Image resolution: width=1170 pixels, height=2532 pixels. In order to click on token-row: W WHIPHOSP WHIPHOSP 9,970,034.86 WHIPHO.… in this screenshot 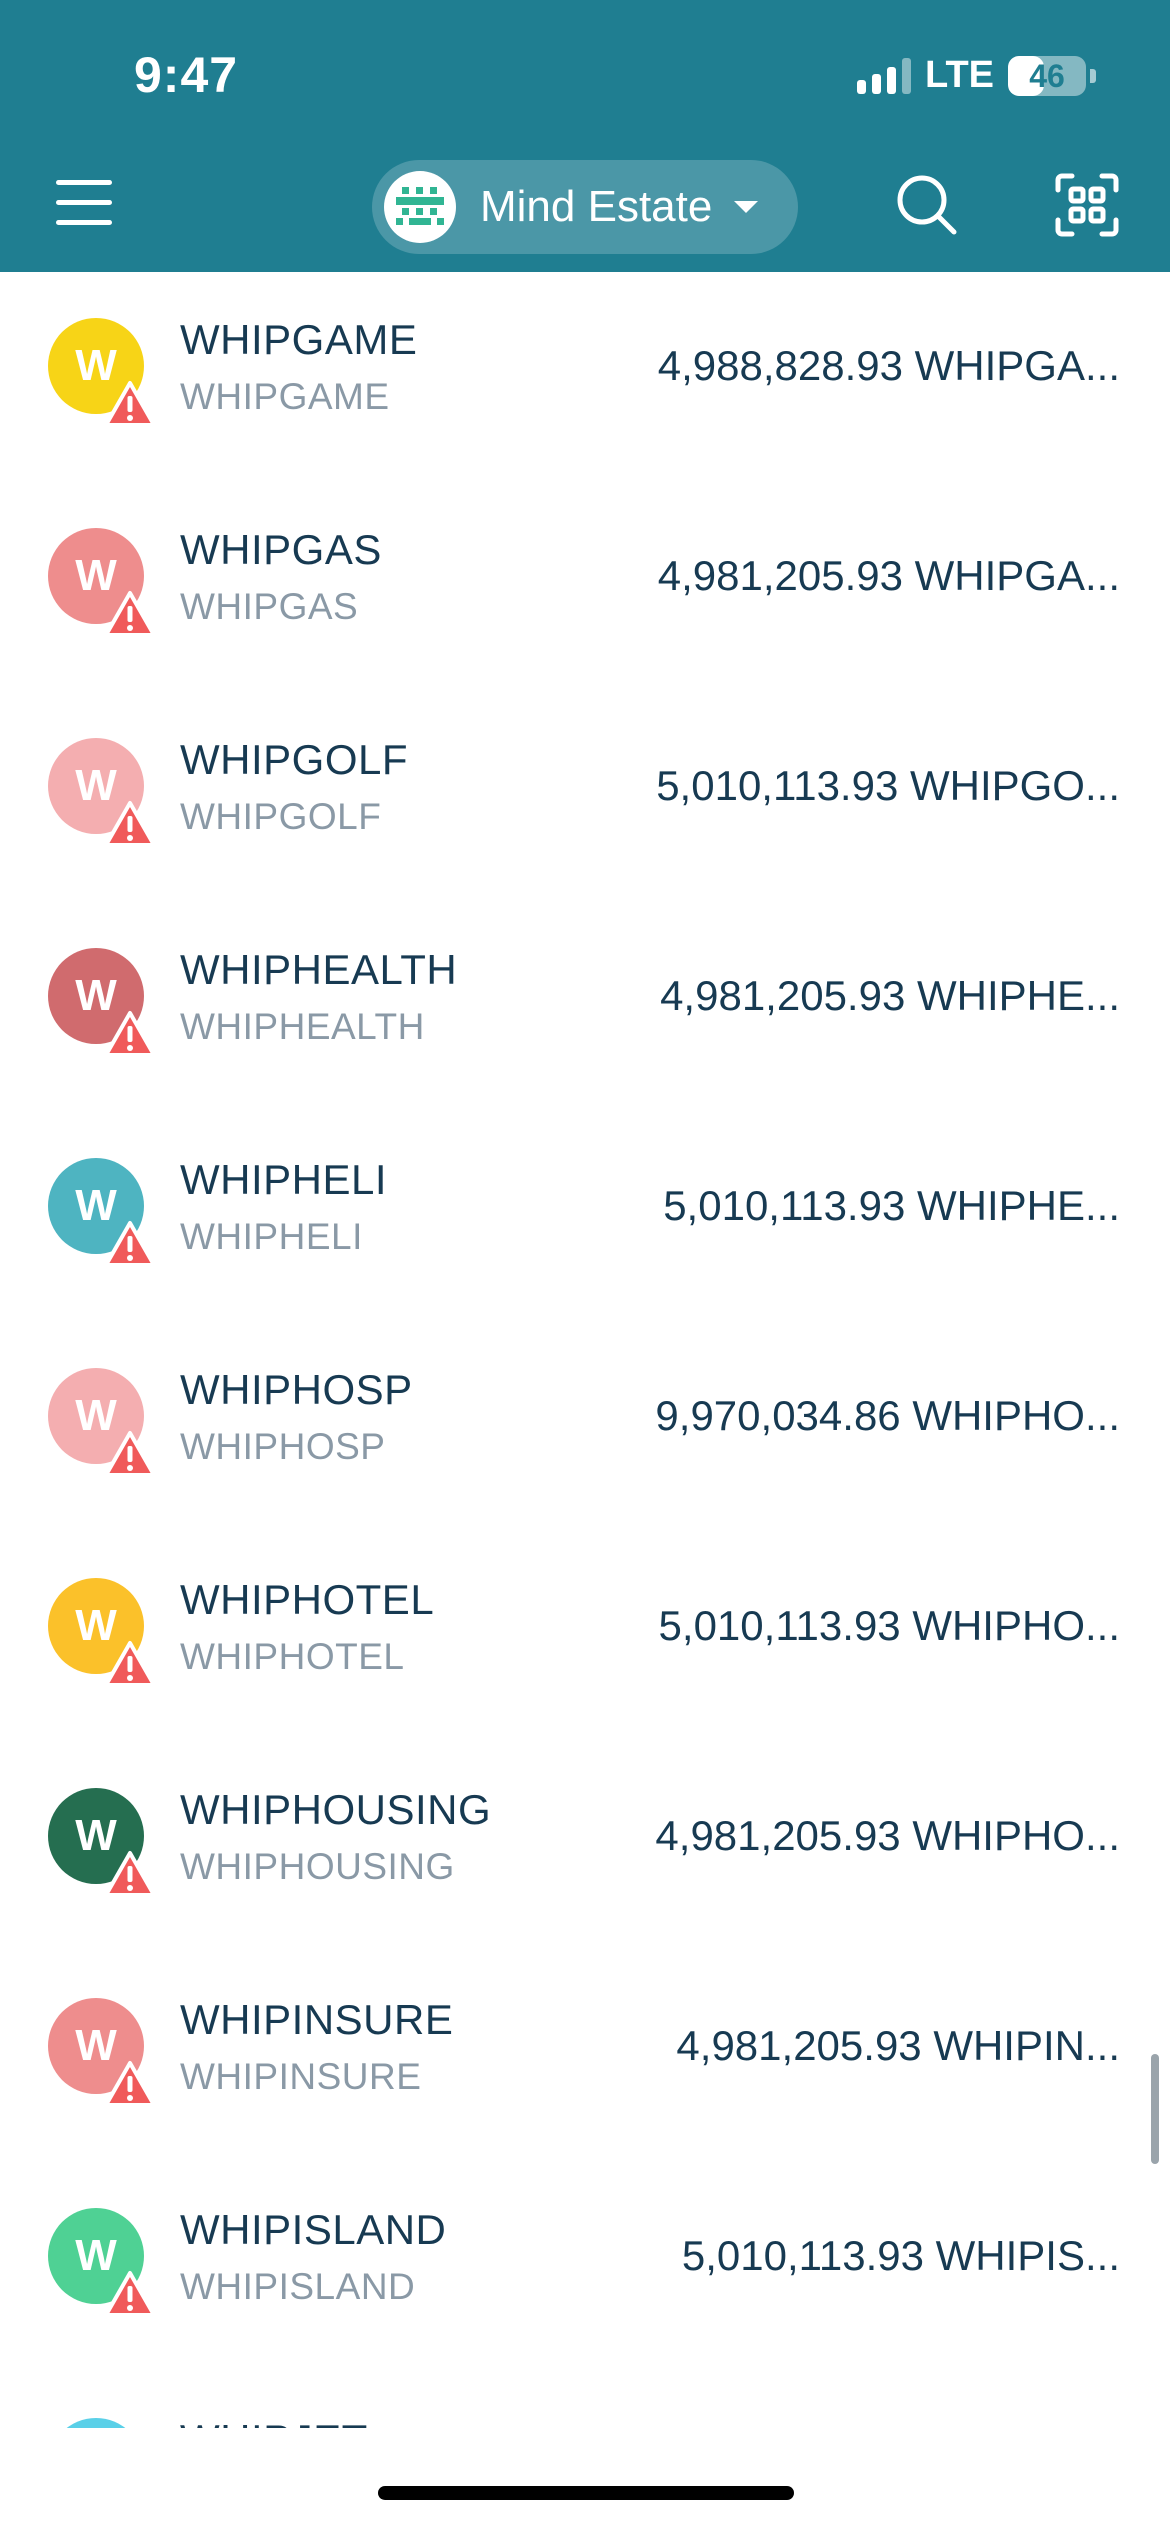, I will do `click(585, 1427)`.